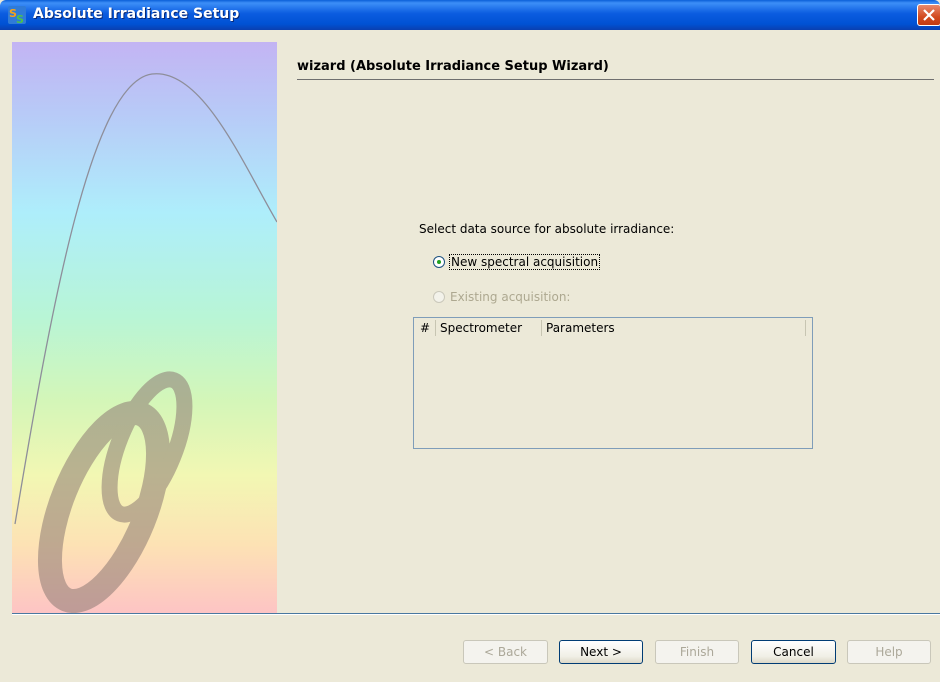  I want to click on close-button, so click(928, 15).